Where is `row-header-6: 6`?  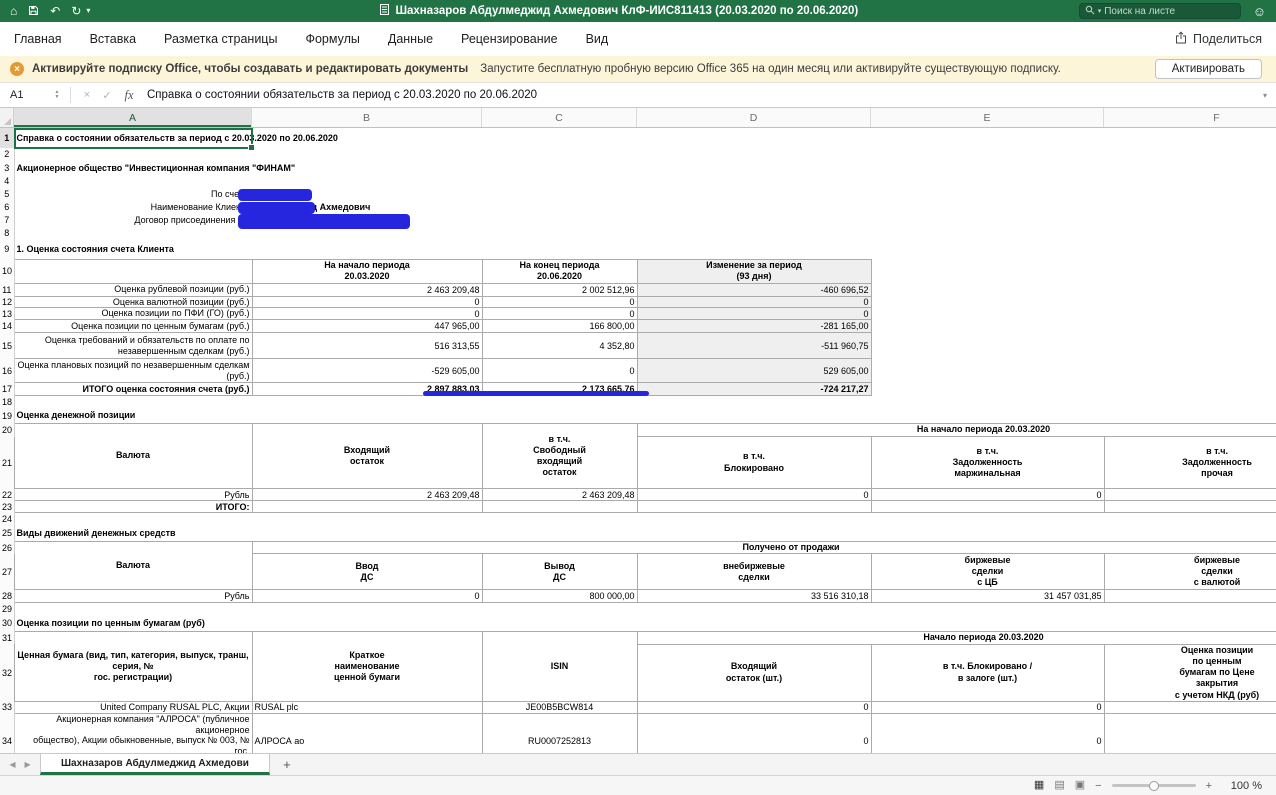
row-header-6: 6 is located at coordinates (7, 206).